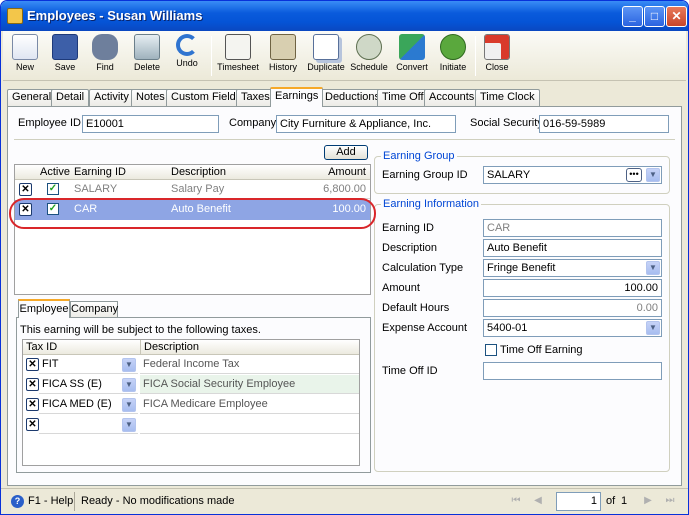  What do you see at coordinates (346, 152) in the screenshot?
I see `add-button: Add` at bounding box center [346, 152].